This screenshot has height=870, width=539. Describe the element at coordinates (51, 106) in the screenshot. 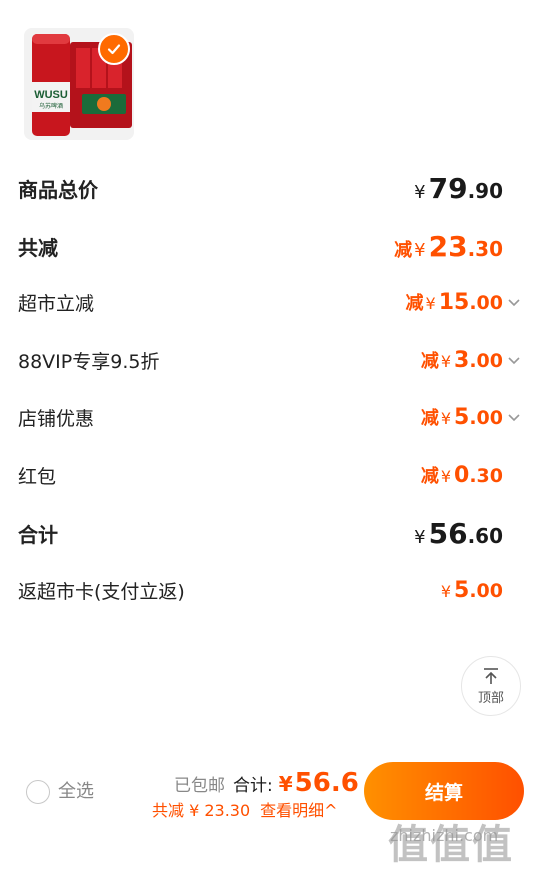

I see `svg-text: 乌苏啤酒` at that location.